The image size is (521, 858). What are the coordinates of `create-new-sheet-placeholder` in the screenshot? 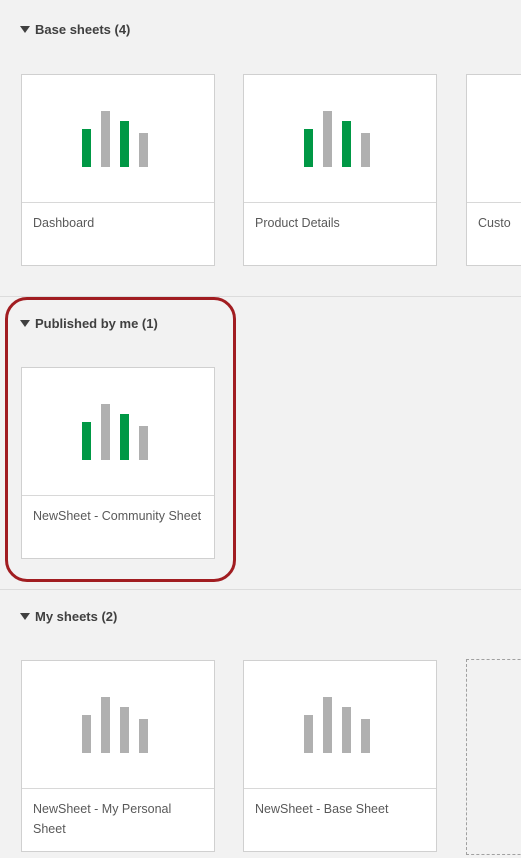 It's located at (493, 757).